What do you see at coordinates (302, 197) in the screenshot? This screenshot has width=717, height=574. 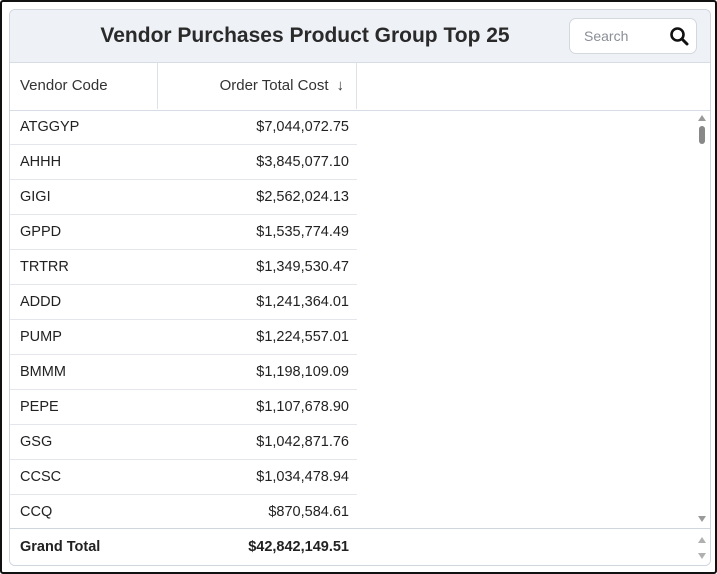 I see `order-total-cost-cell: $2,562,024.13` at bounding box center [302, 197].